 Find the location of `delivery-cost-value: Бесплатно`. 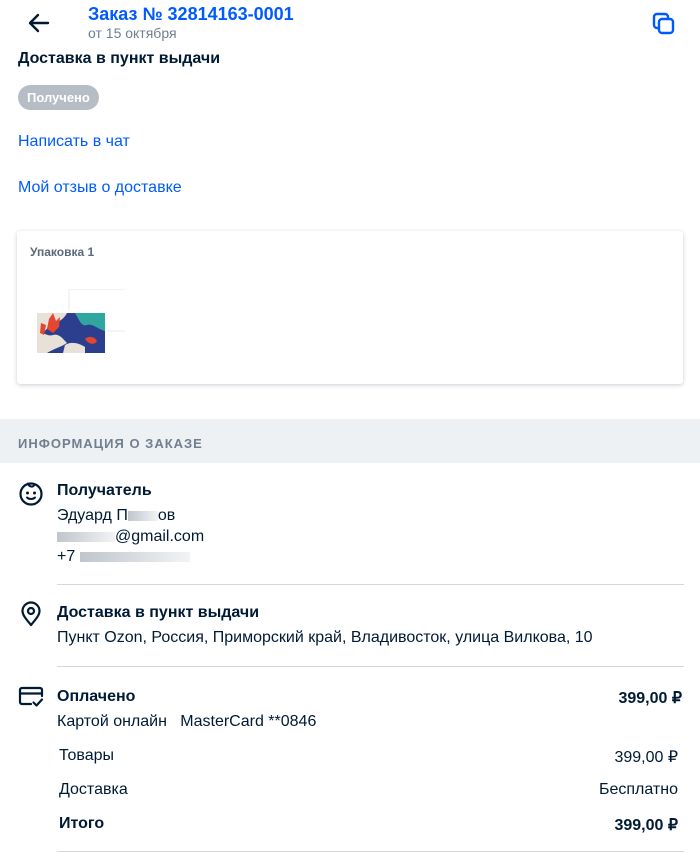

delivery-cost-value: Бесплатно is located at coordinates (638, 789).